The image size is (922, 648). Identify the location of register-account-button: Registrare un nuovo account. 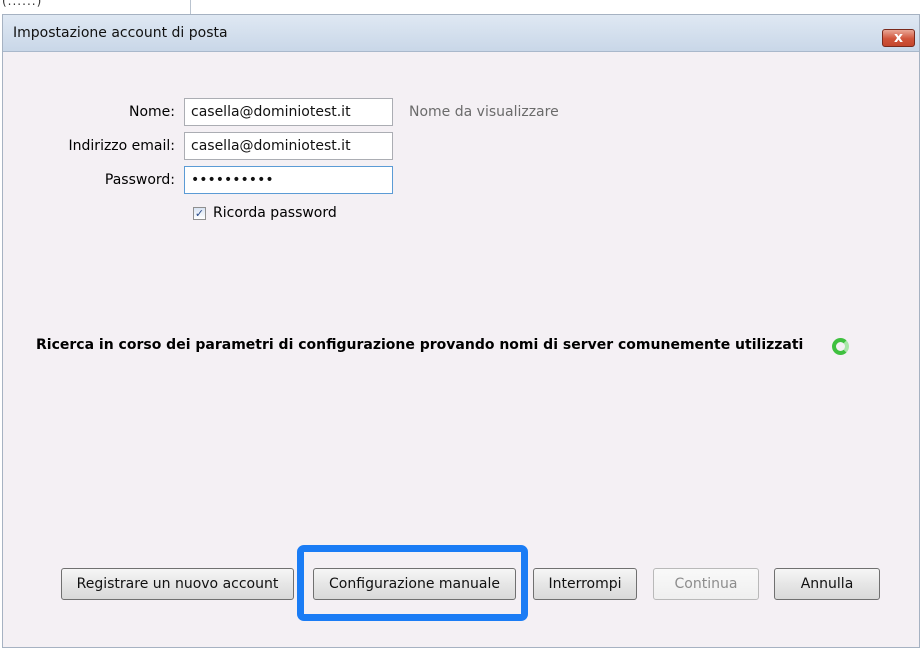
(177, 584).